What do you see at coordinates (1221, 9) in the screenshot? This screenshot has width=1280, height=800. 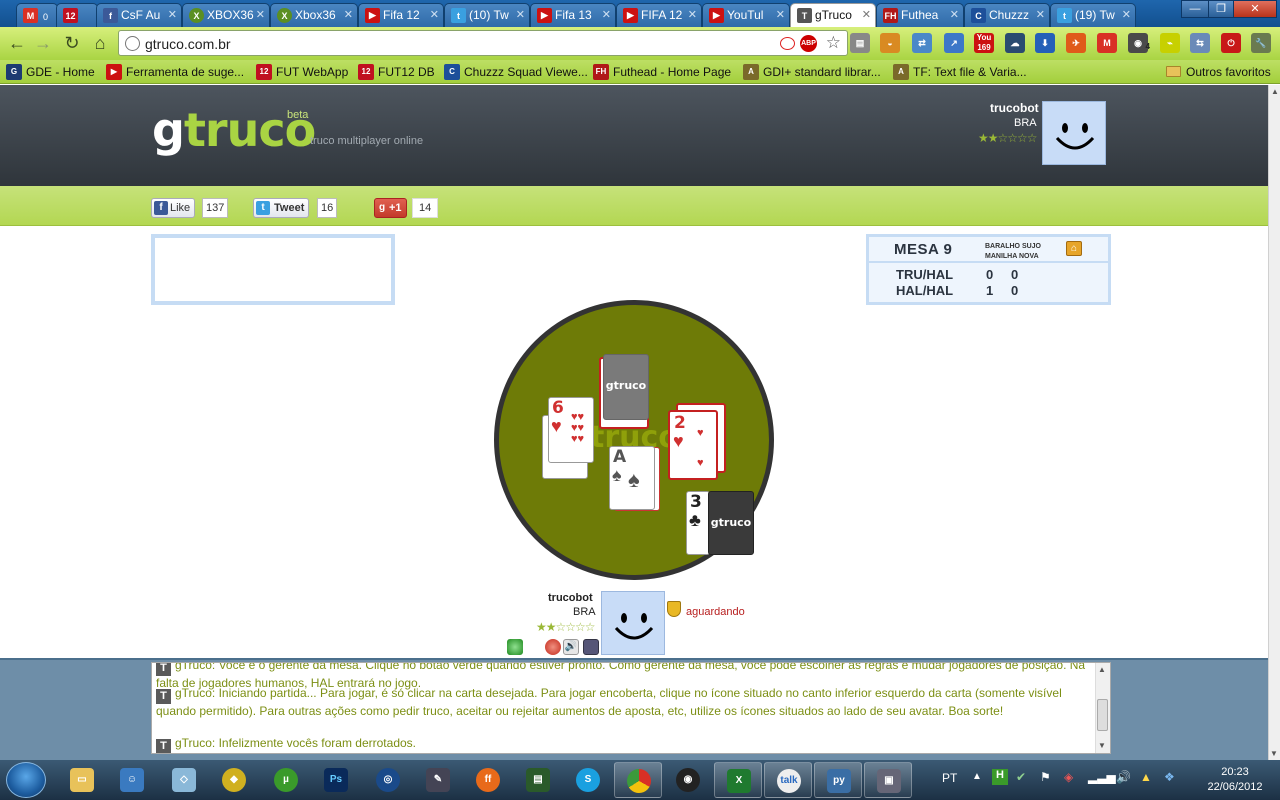 I see `maximize-button: ❐` at bounding box center [1221, 9].